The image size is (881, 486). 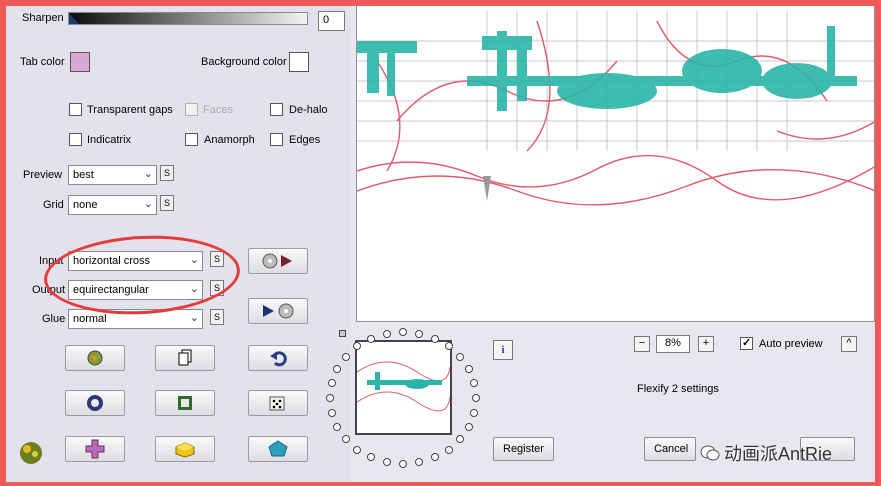 What do you see at coordinates (31, 452) in the screenshot?
I see `flexify-logo-icon` at bounding box center [31, 452].